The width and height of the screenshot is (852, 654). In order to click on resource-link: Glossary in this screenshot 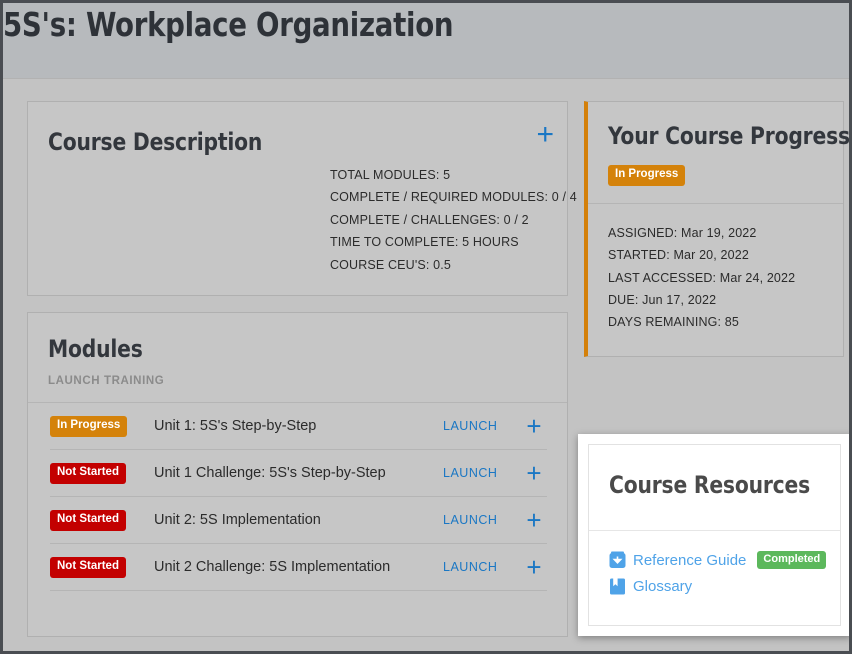, I will do `click(662, 586)`.